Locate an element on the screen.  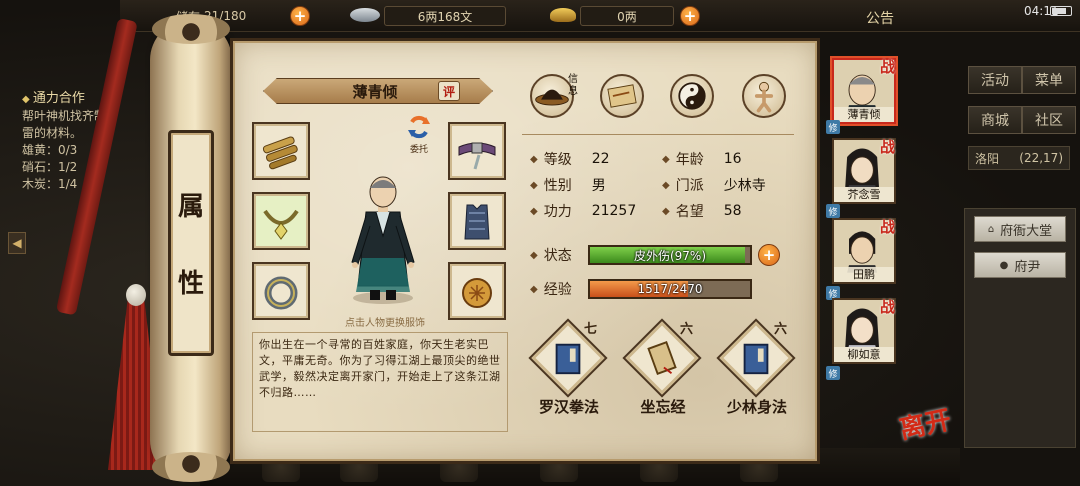
exp-bar-text: 1517/2470 is located at coordinates (670, 289).